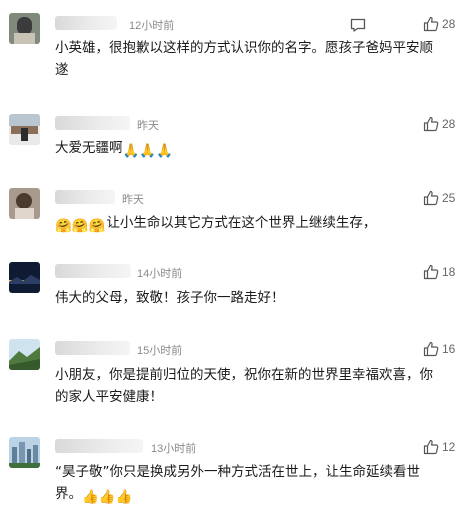 This screenshot has height=518, width=469. What do you see at coordinates (152, 26) in the screenshot?
I see `comment-time: 12小时前` at bounding box center [152, 26].